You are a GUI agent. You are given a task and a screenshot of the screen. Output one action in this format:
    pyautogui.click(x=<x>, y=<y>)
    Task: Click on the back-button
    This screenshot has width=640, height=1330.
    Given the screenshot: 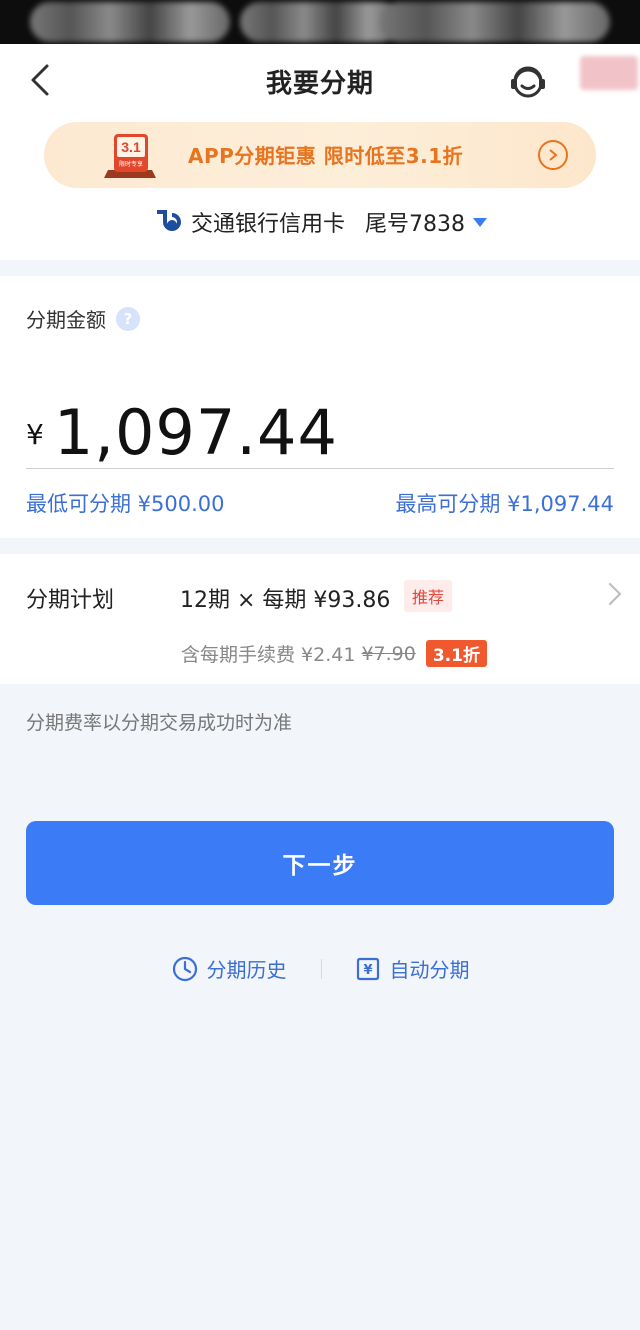 What is the action you would take?
    pyautogui.click(x=40, y=80)
    